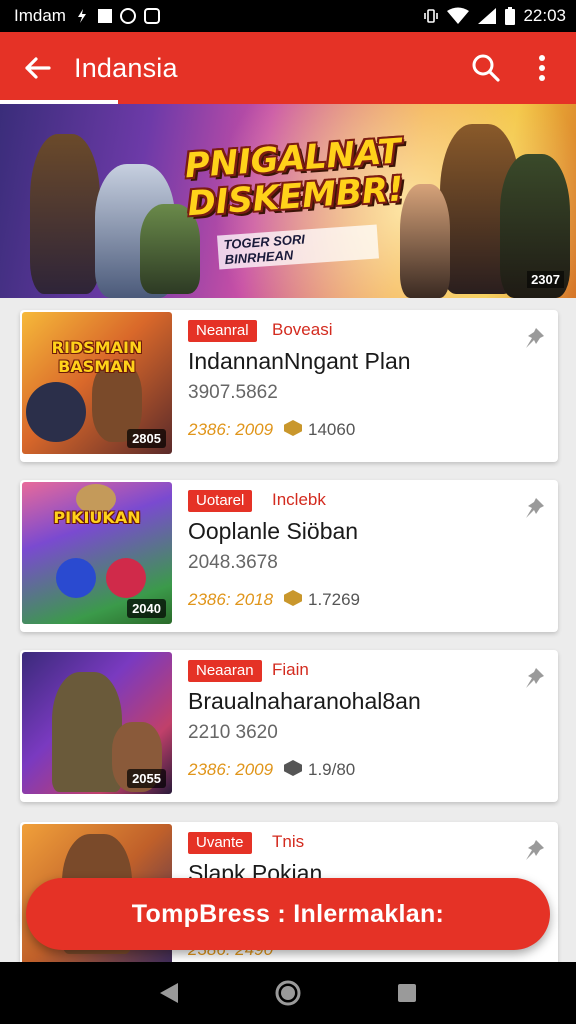 This screenshot has height=1024, width=576. What do you see at coordinates (487, 16) in the screenshot?
I see `signal-icon` at bounding box center [487, 16].